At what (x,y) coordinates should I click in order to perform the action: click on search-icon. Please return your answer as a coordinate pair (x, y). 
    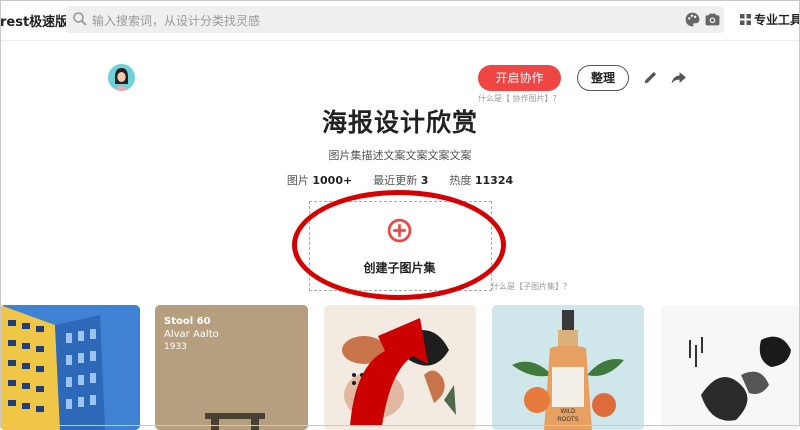
    Looking at the image, I should click on (80, 19).